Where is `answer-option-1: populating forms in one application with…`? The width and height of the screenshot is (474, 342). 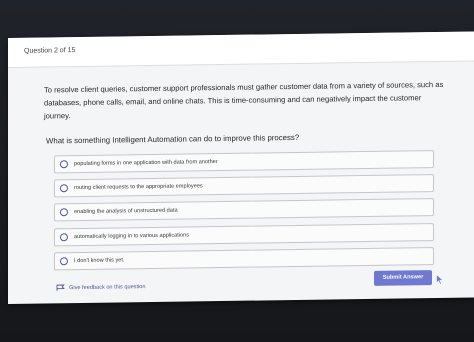
answer-option-1: populating forms in one application with… is located at coordinates (244, 162).